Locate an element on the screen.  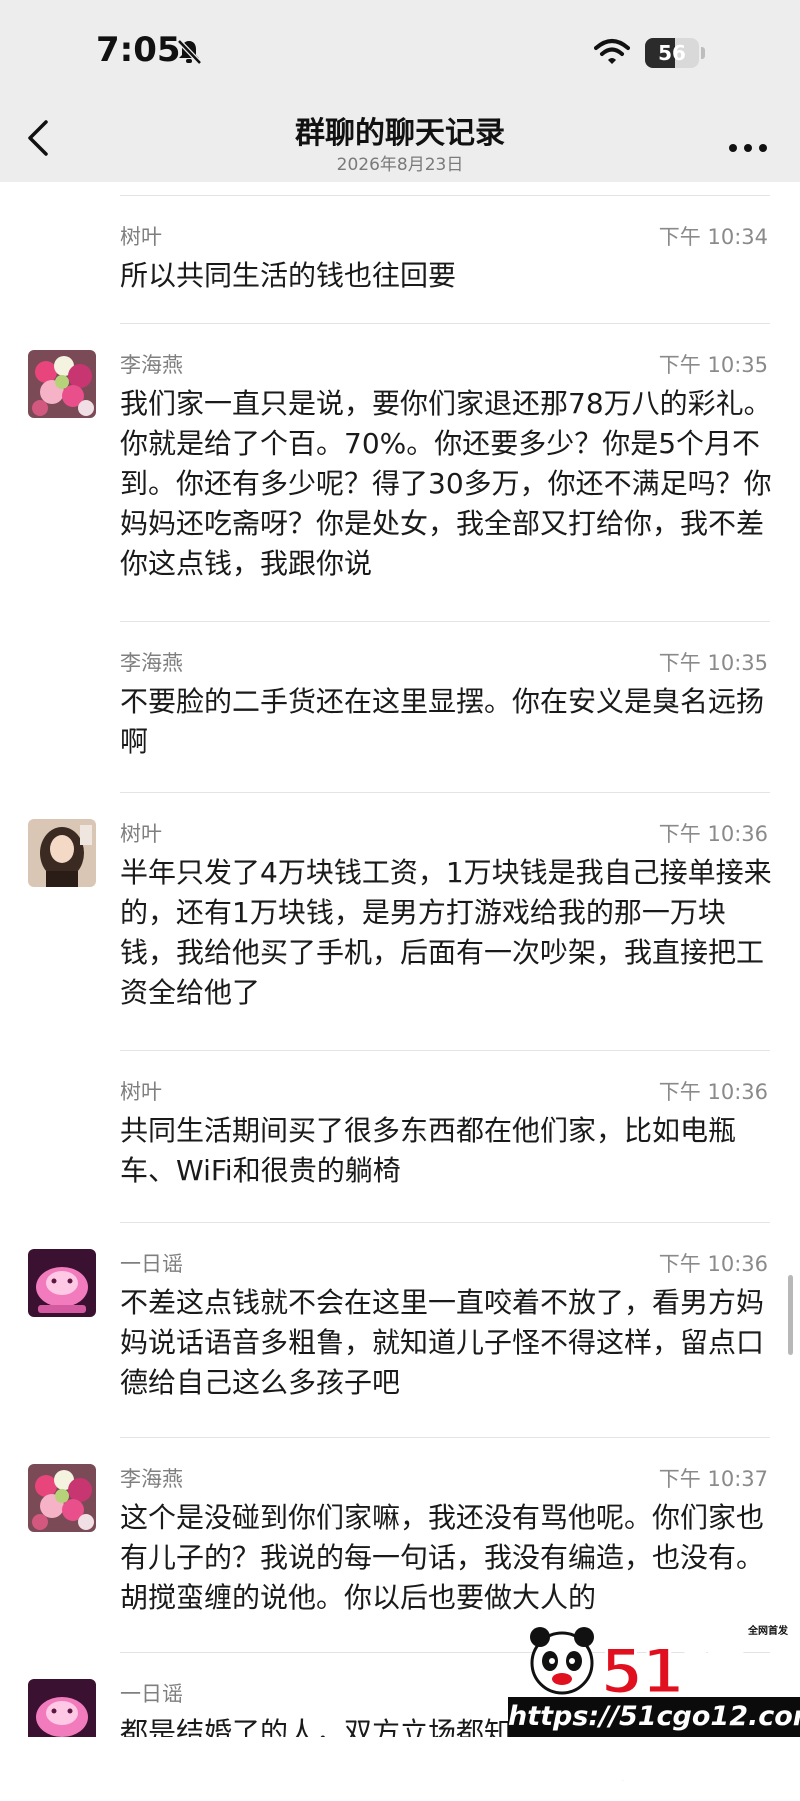
message-time: 下午 10:37 is located at coordinates (713, 1479).